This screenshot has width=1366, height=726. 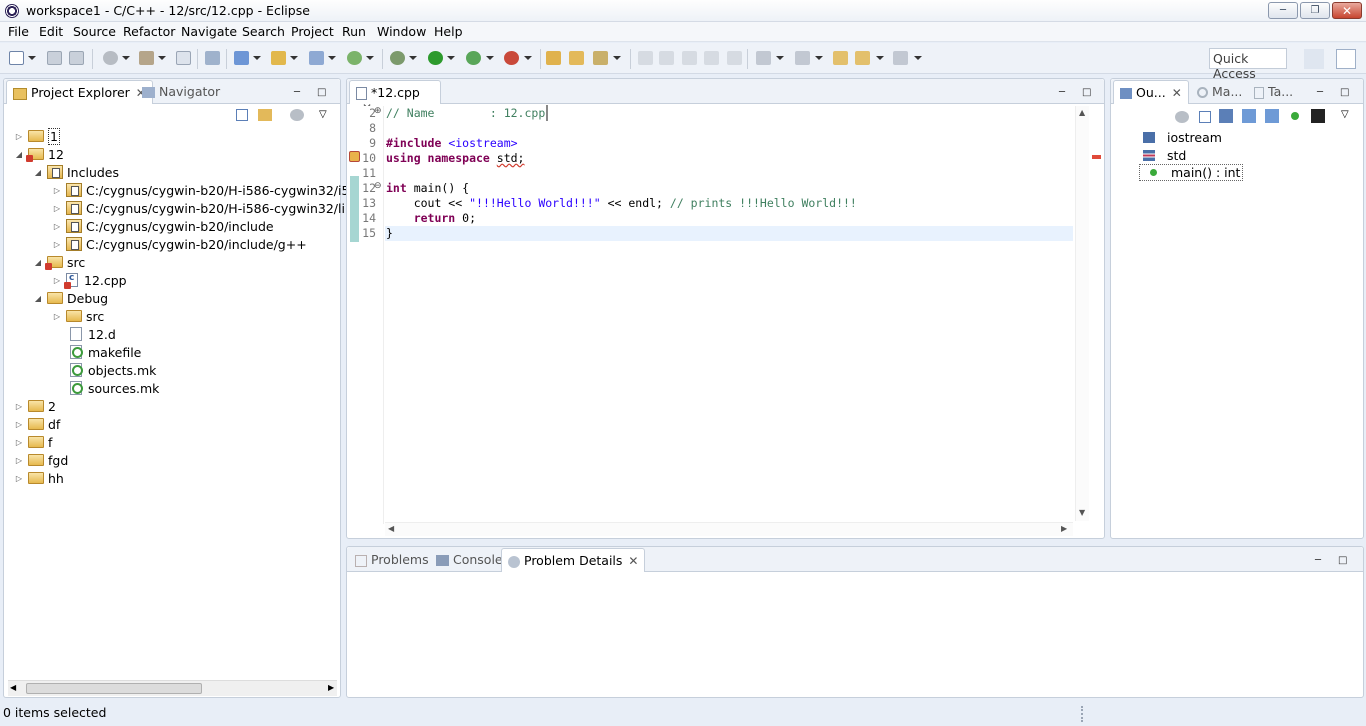 What do you see at coordinates (469, 560) in the screenshot?
I see `tab-console: Console` at bounding box center [469, 560].